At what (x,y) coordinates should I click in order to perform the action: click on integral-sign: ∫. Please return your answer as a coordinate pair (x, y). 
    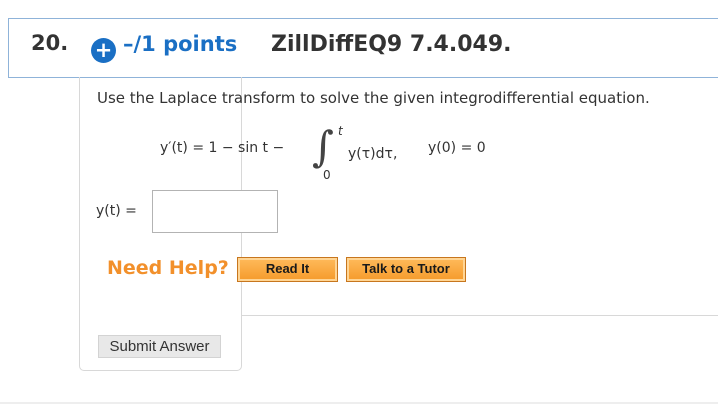
    Looking at the image, I should click on (323, 146).